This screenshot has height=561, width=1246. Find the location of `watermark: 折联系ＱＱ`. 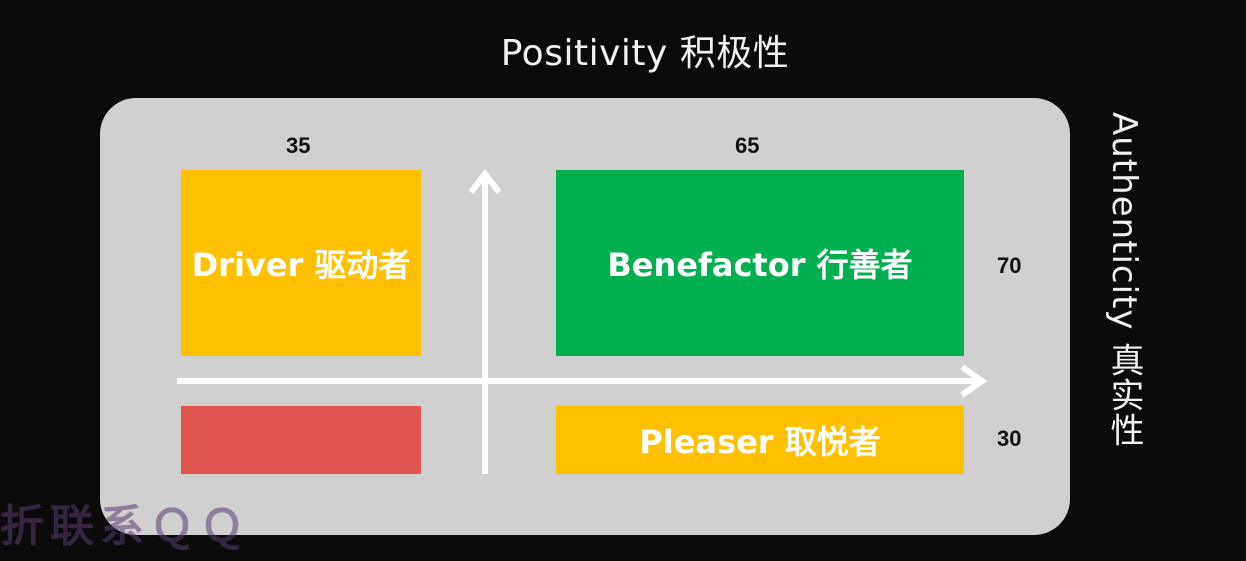

watermark: 折联系ＱＱ is located at coordinates (125, 526).